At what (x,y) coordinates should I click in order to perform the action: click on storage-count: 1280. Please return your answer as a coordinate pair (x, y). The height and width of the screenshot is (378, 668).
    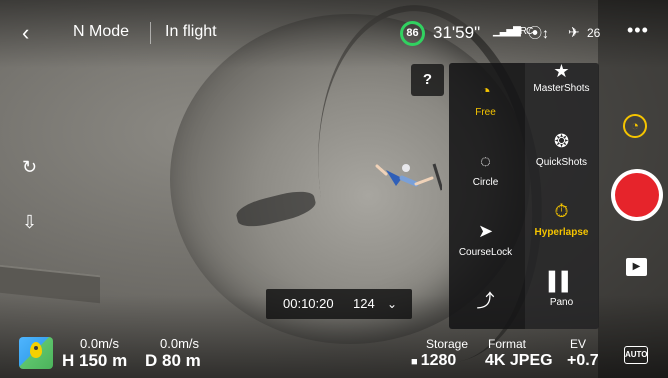
    Looking at the image, I should click on (438, 360).